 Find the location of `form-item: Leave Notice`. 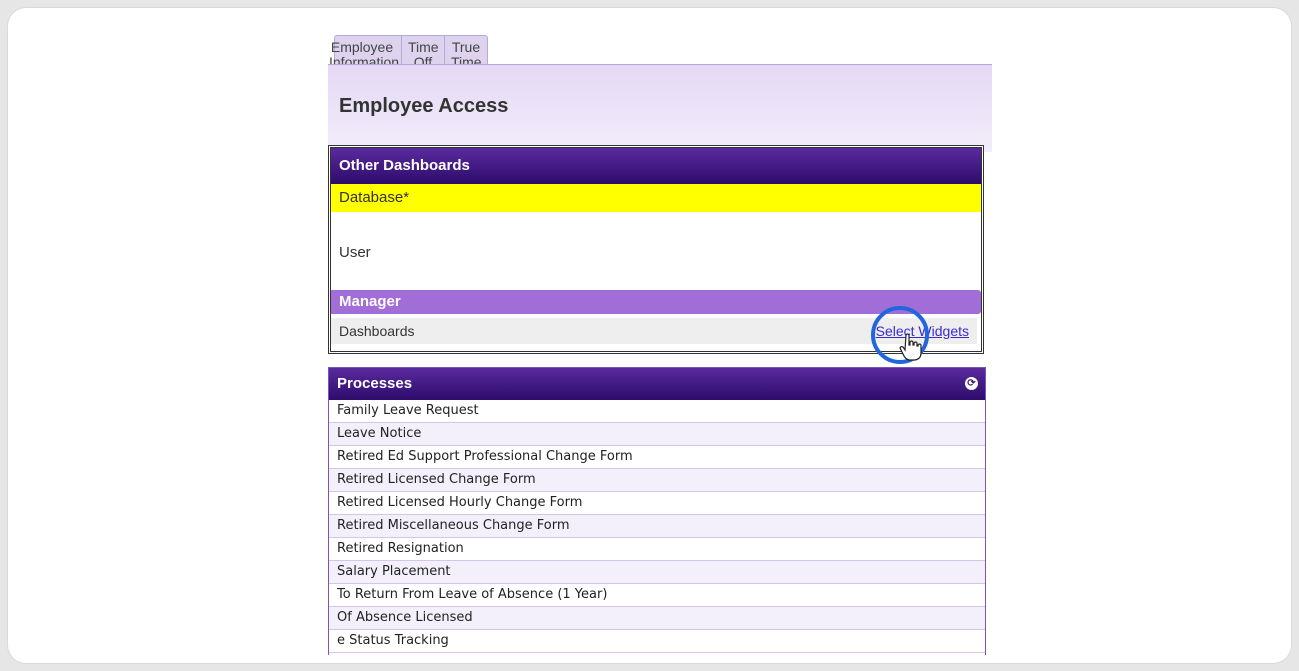

form-item: Leave Notice is located at coordinates (657, 434).